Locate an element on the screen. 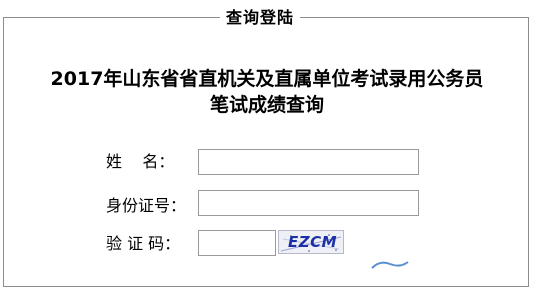  captcha-image: EZCM is located at coordinates (311, 242).